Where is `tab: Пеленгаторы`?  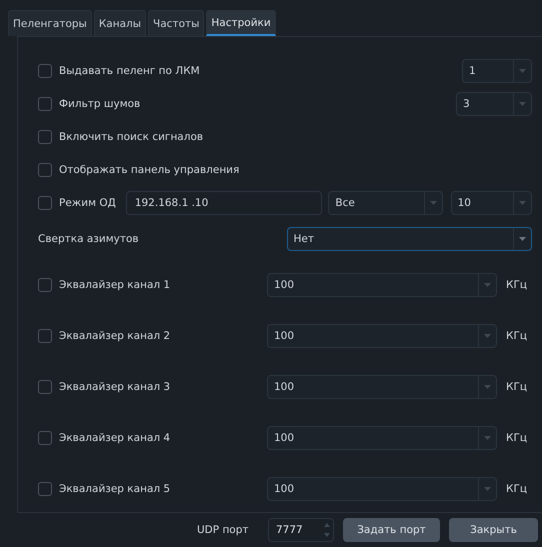 tab: Пеленгаторы is located at coordinates (50, 23).